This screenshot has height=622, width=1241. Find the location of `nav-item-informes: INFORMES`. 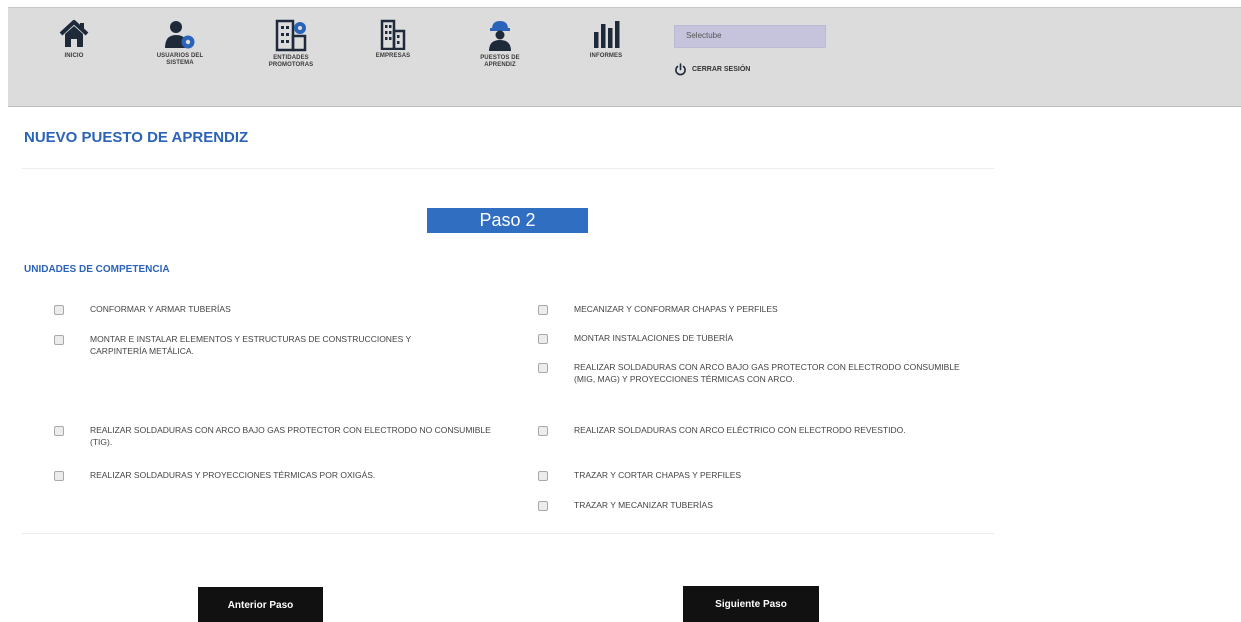

nav-item-informes: INFORMES is located at coordinates (606, 39).